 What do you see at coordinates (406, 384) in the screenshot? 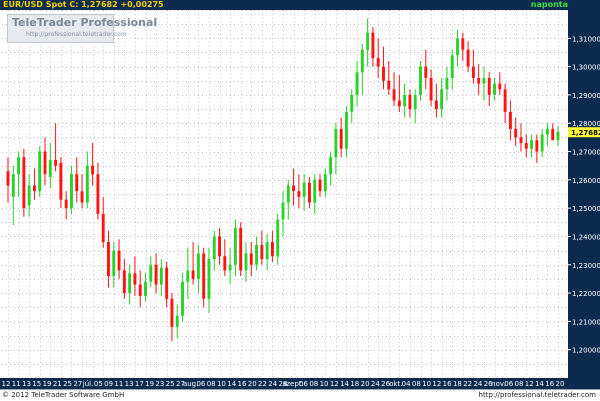
I see `time-tick-label: 04` at bounding box center [406, 384].